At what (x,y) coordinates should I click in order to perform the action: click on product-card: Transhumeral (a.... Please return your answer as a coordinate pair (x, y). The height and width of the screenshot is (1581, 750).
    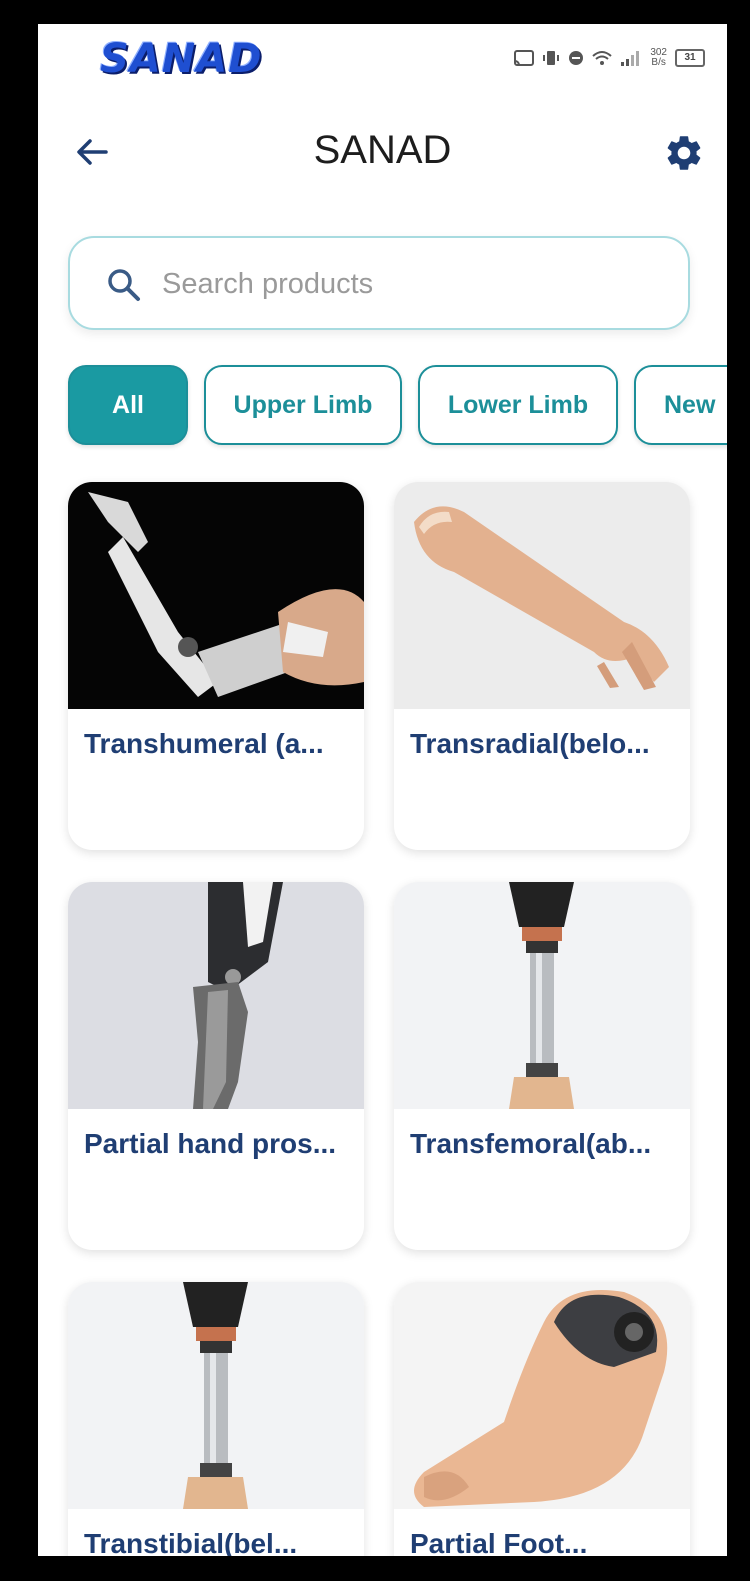
    Looking at the image, I should click on (216, 666).